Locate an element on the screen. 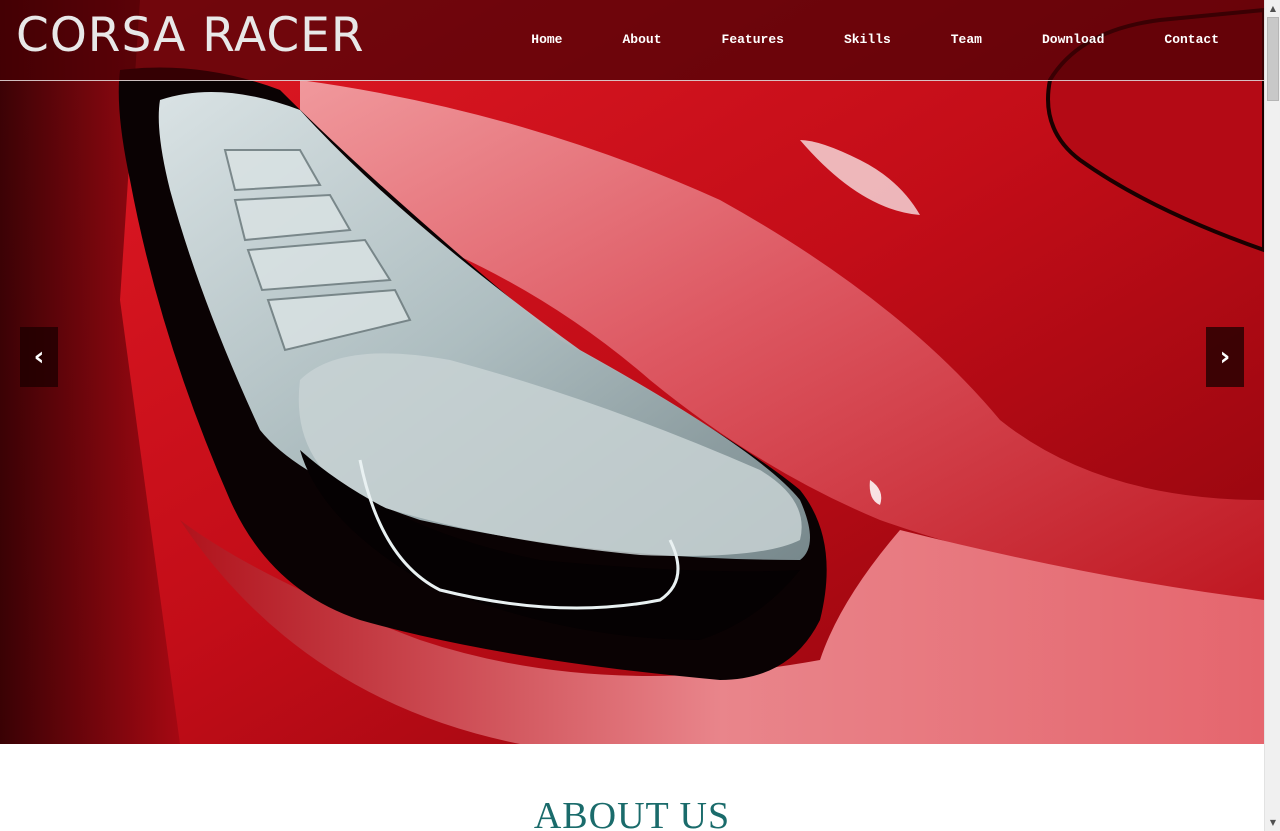  scroll-thumb is located at coordinates (1273, 59).